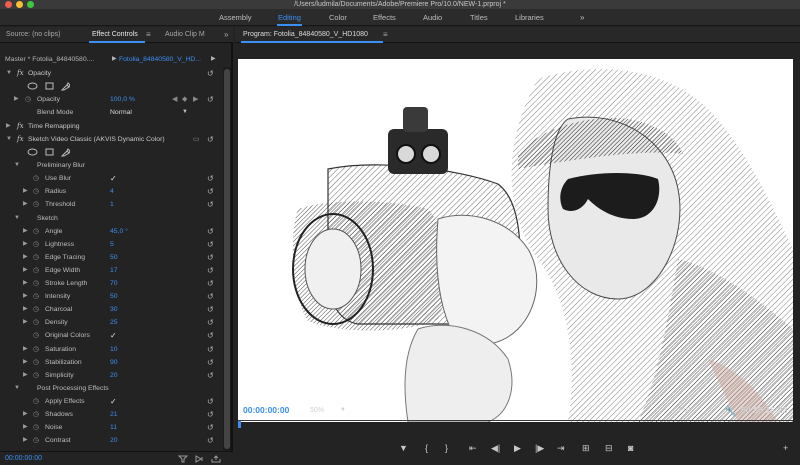  Describe the element at coordinates (114, 375) in the screenshot. I see `simplicity-value: 20` at that location.